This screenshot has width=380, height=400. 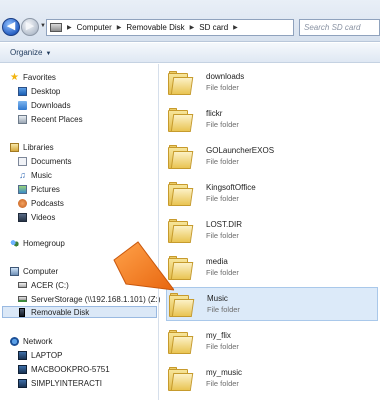 What do you see at coordinates (213, 27) in the screenshot?
I see `breadcrumb-sd-card: SD card` at bounding box center [213, 27].